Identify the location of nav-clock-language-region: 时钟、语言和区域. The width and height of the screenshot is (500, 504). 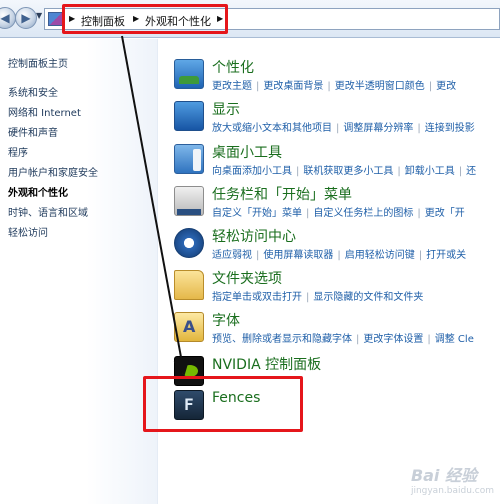
(48, 211).